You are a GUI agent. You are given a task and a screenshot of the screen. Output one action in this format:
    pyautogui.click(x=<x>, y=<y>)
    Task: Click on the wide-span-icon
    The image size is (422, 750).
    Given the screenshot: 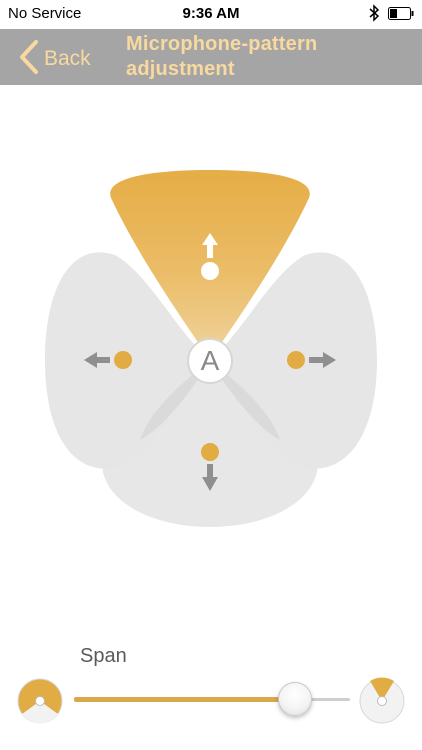 What is the action you would take?
    pyautogui.click(x=382, y=701)
    